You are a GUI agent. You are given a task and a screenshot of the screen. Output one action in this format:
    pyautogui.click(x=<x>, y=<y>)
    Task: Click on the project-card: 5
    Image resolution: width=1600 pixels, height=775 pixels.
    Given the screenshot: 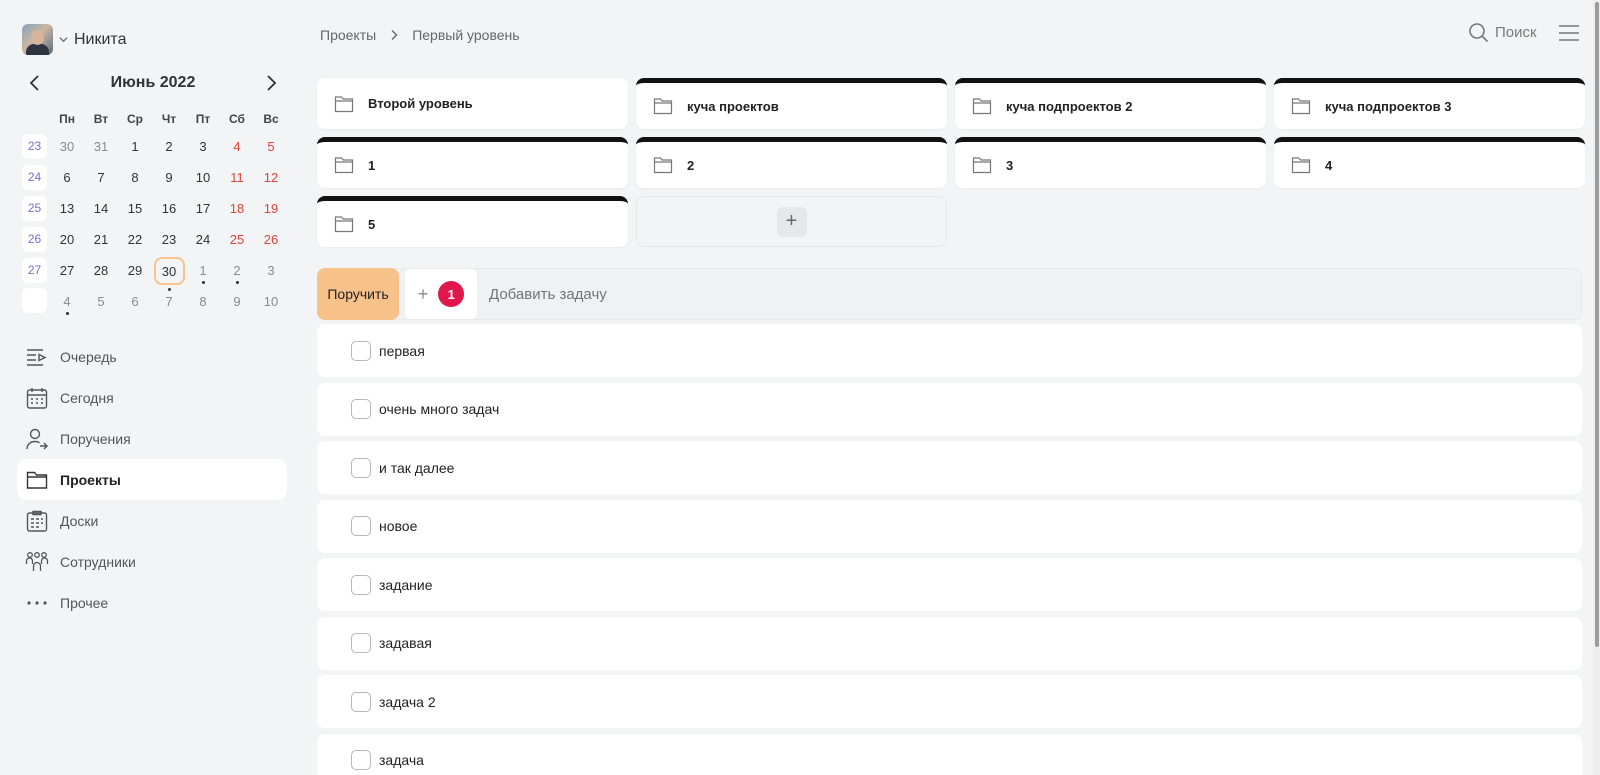 What is the action you would take?
    pyautogui.click(x=472, y=221)
    